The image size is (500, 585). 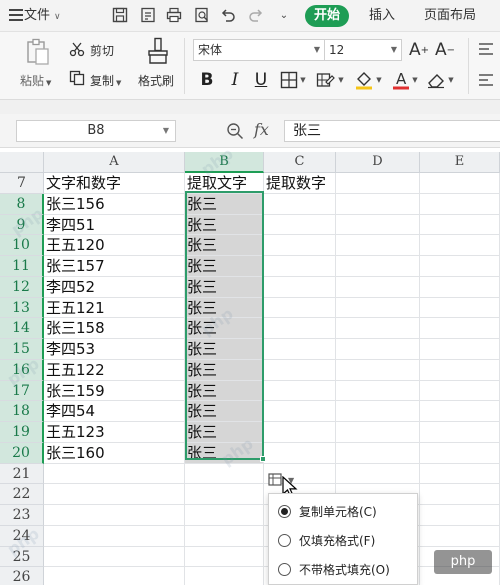 What do you see at coordinates (114, 391) in the screenshot?
I see `cell-a: 张三159` at bounding box center [114, 391].